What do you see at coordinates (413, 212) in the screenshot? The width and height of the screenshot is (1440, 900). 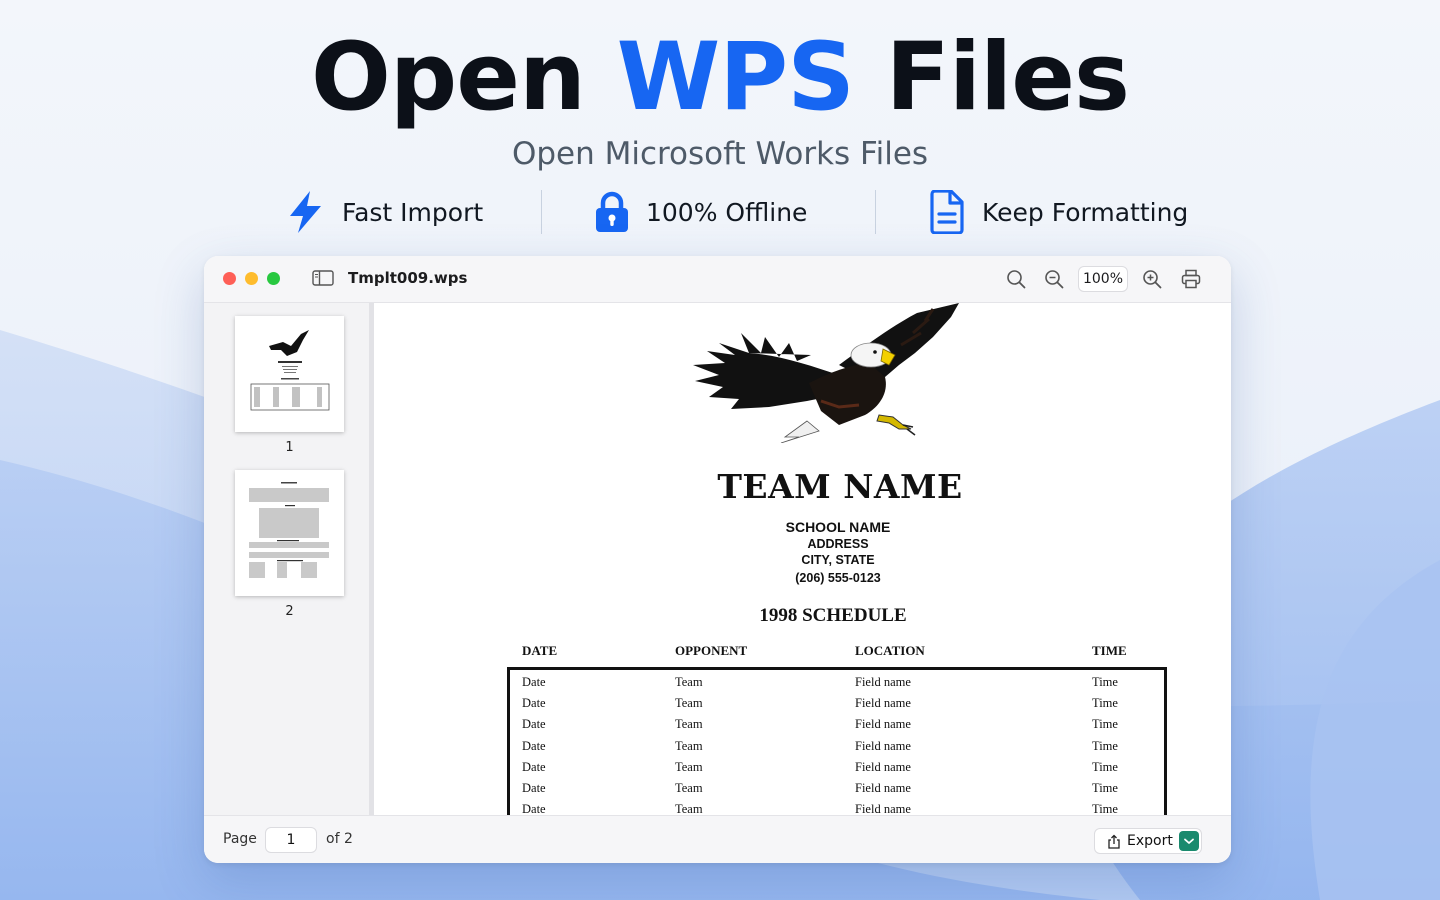 I see `feature-label: Fast Import` at bounding box center [413, 212].